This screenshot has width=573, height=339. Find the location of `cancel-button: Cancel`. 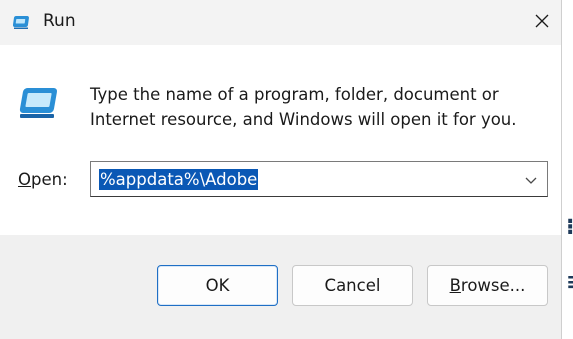

cancel-button: Cancel is located at coordinates (352, 285).